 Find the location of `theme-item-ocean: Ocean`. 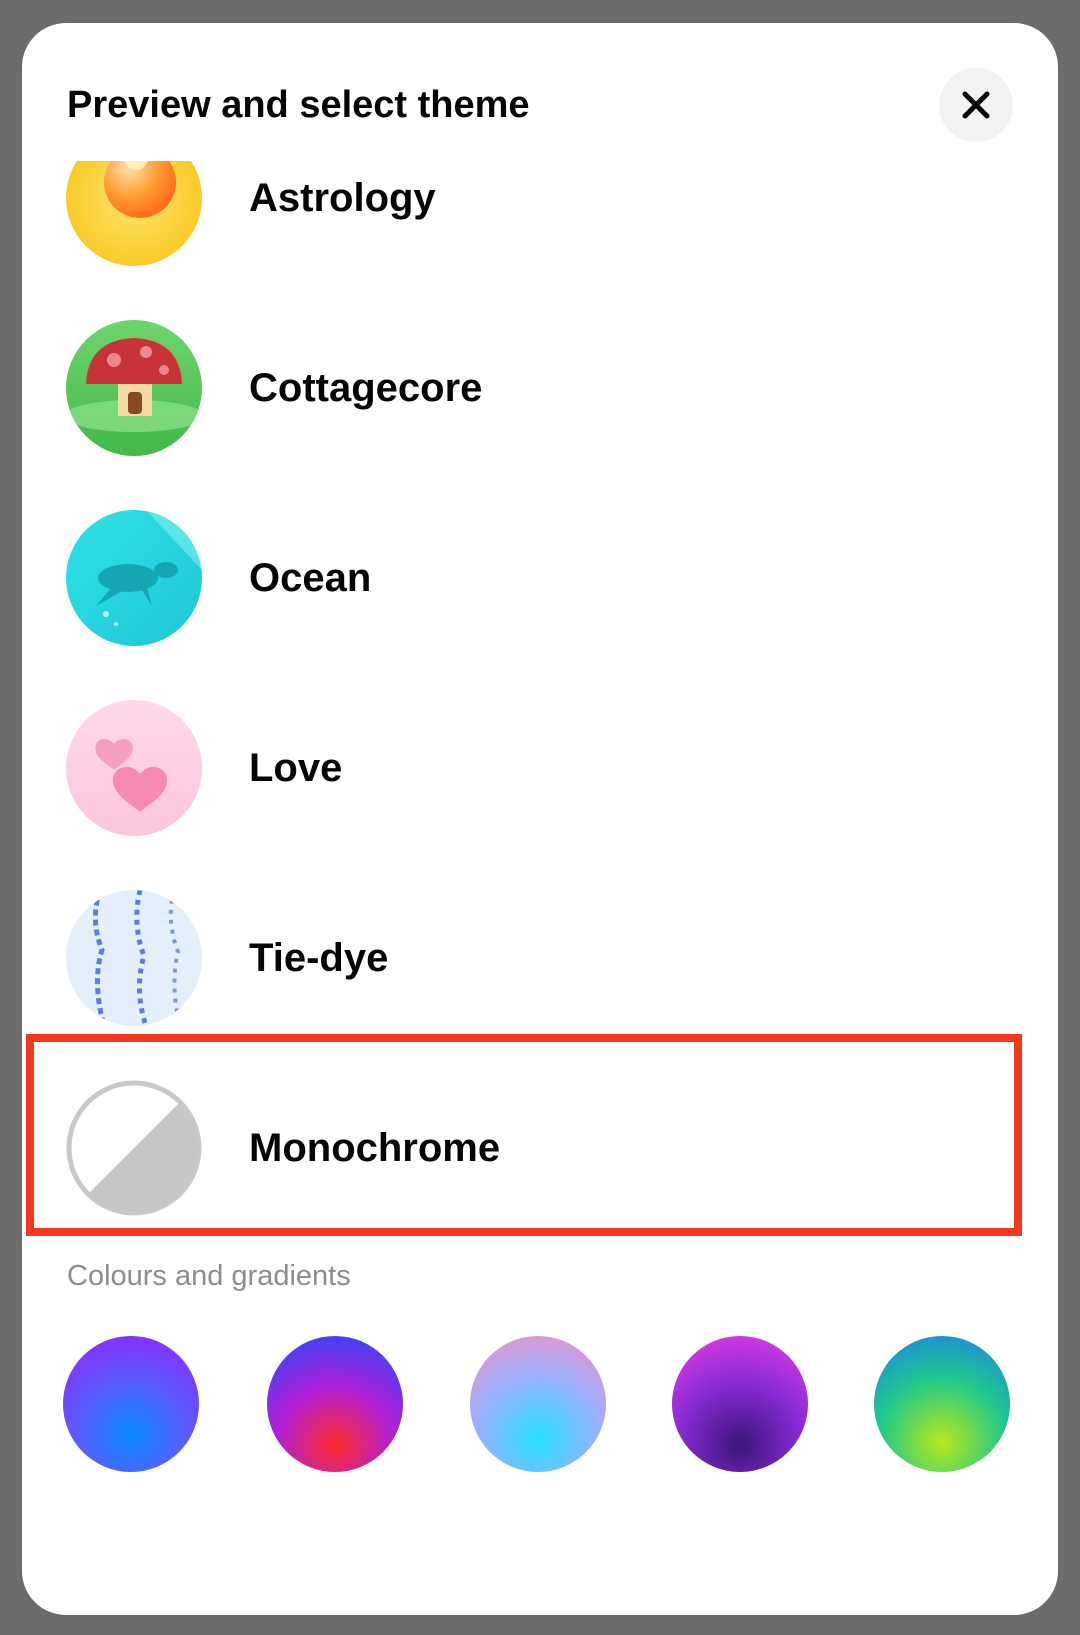

theme-item-ocean: Ocean is located at coordinates (540, 576).